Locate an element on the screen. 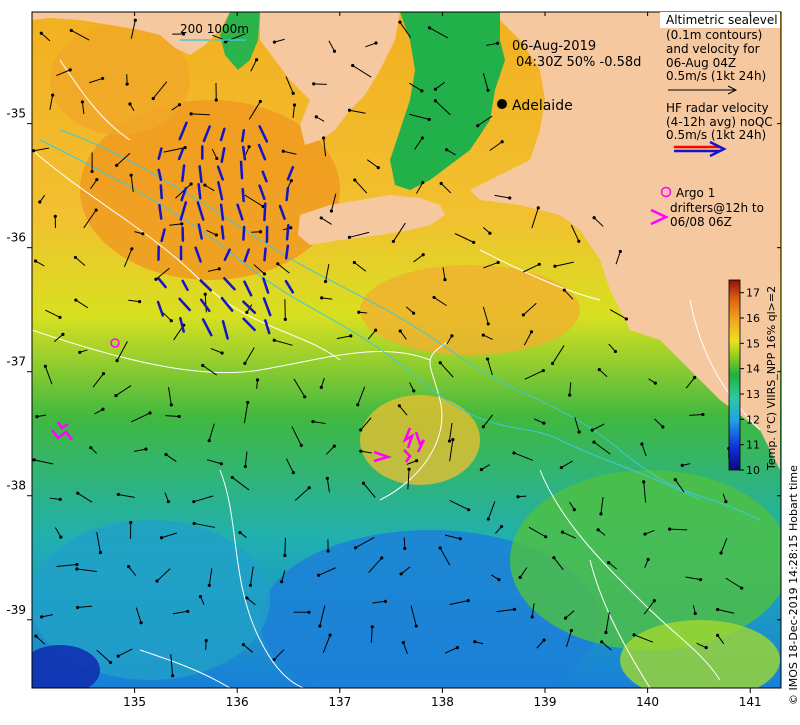 The height and width of the screenshot is (725, 800). legend-drifters-line1: drifters@12h to is located at coordinates (717, 208).